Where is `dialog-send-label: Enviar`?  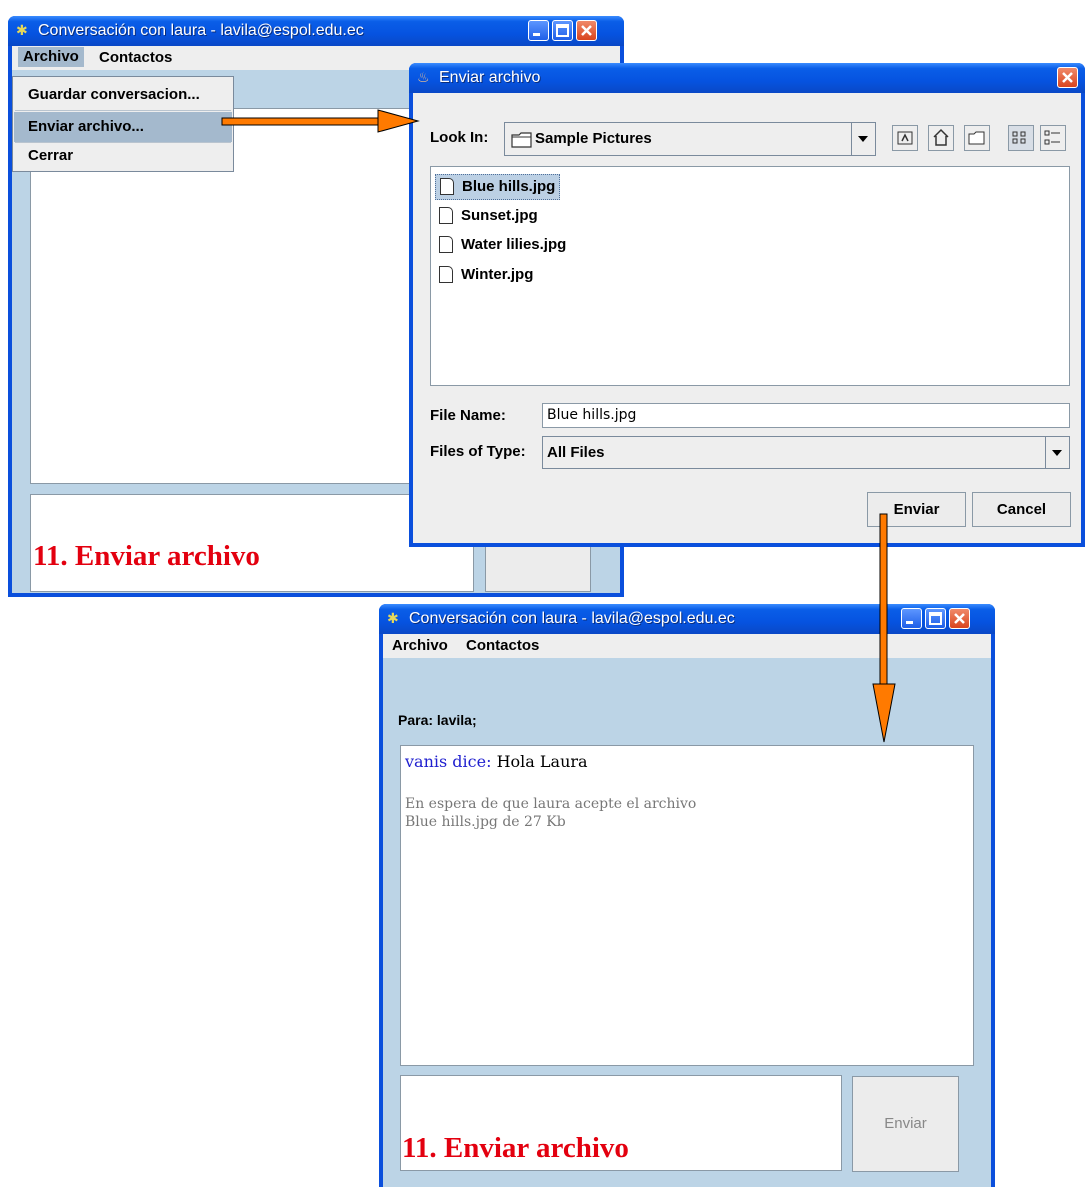 dialog-send-label: Enviar is located at coordinates (916, 509).